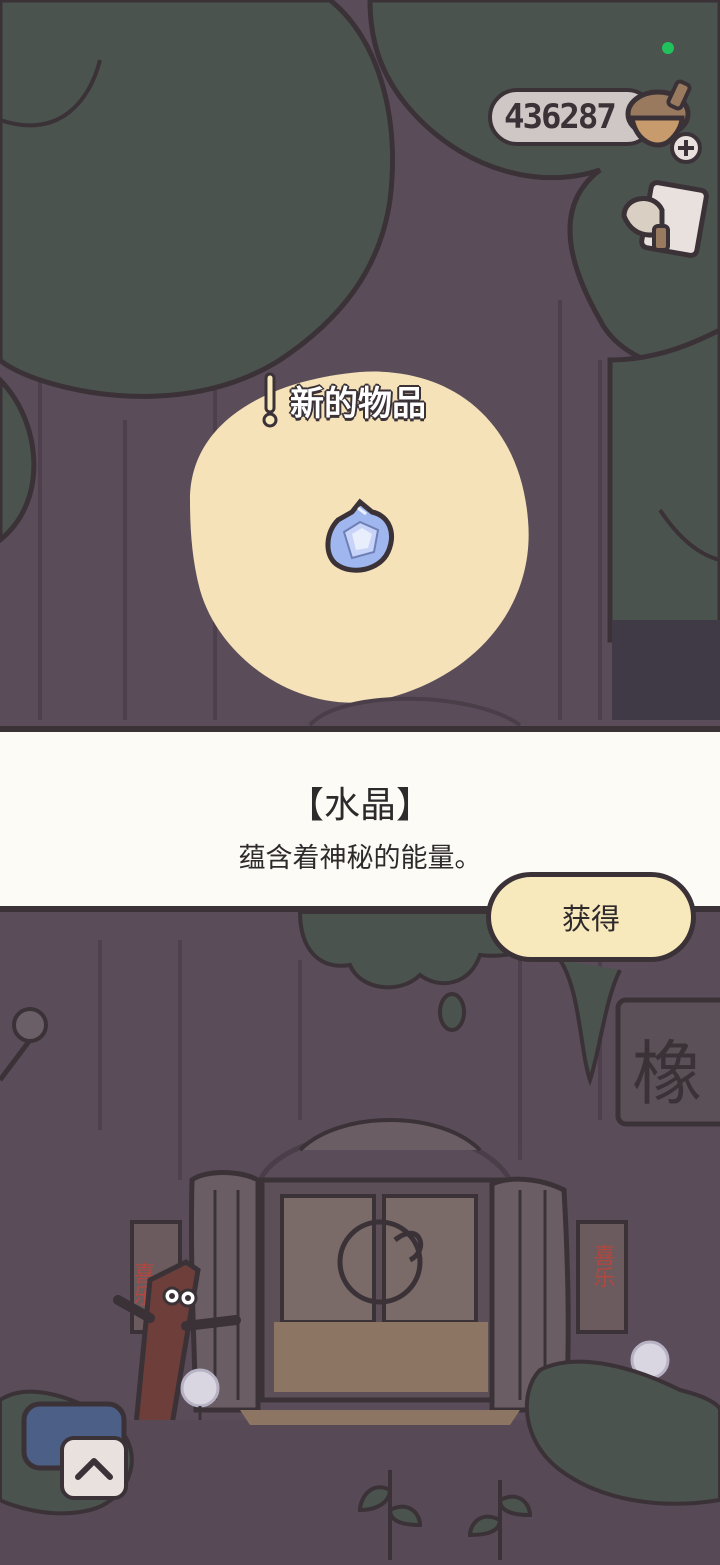  I want to click on item-name: 【水晶】, so click(359, 805).